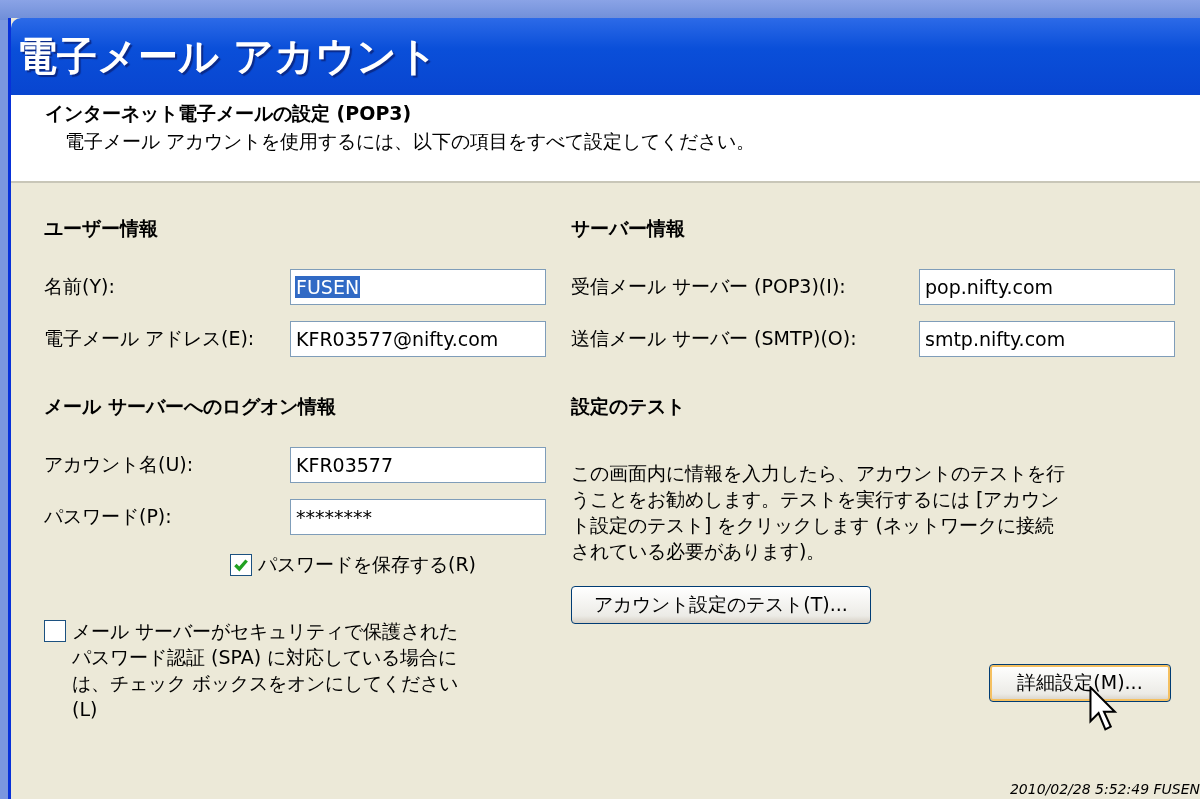 This screenshot has height=799, width=1200. Describe the element at coordinates (80, 286) in the screenshot. I see `field-label: 名前(Y):` at that location.